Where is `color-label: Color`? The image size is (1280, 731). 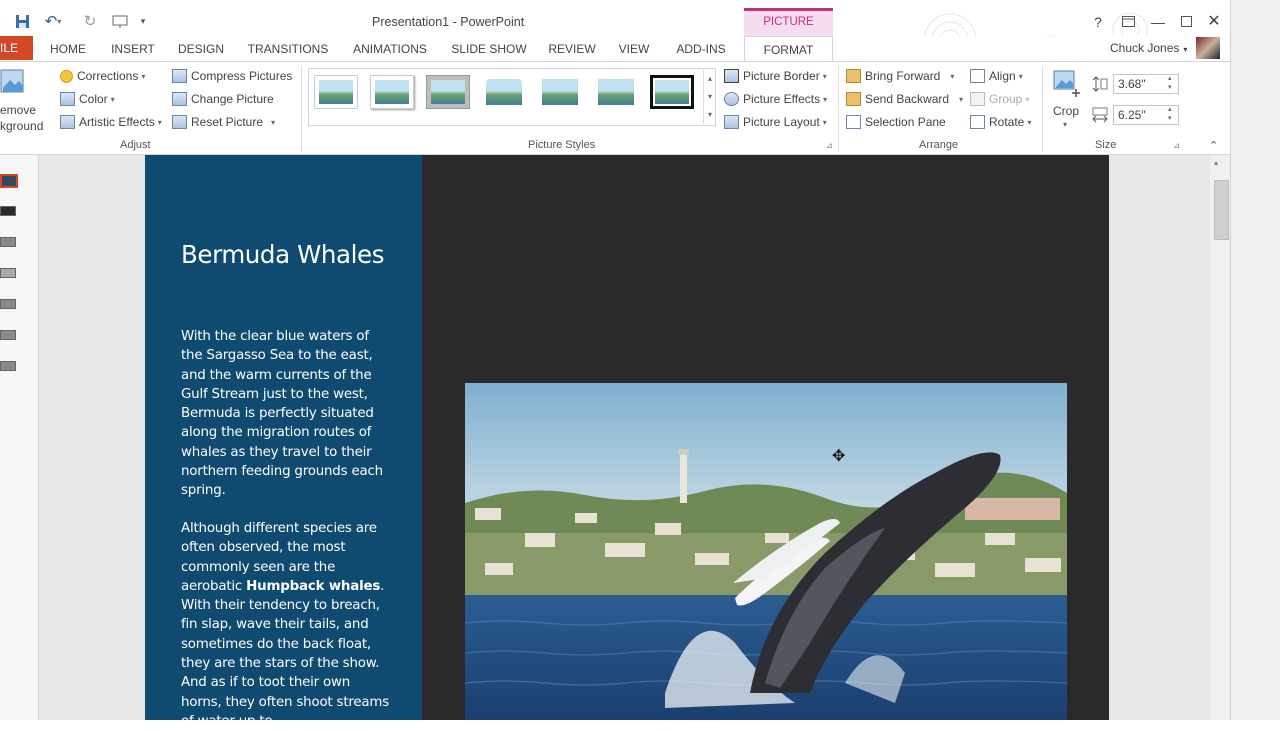
color-label: Color is located at coordinates (93, 99).